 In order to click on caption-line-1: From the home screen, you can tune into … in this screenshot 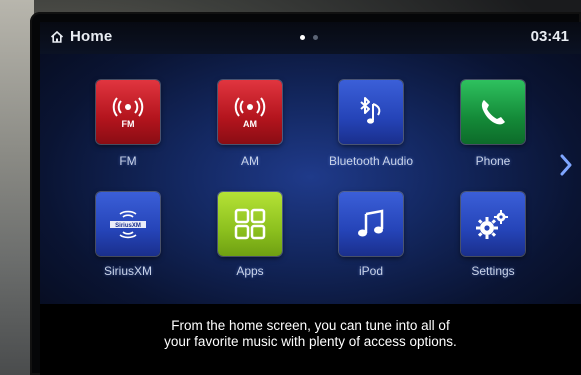, I will do `click(310, 325)`.